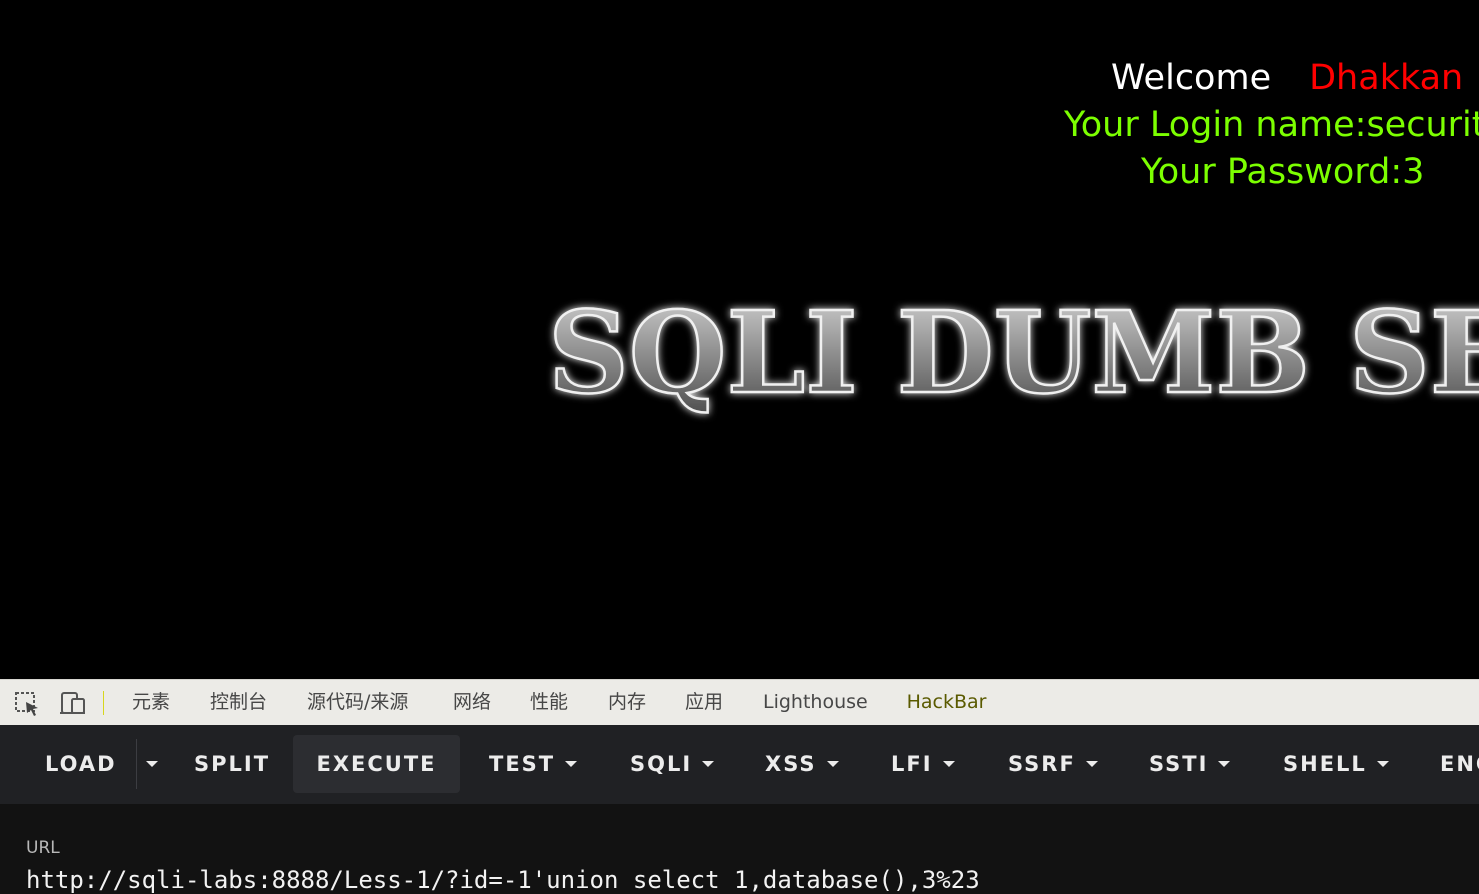  What do you see at coordinates (1459, 764) in the screenshot?
I see `encoding-menu-button: ENCODING` at bounding box center [1459, 764].